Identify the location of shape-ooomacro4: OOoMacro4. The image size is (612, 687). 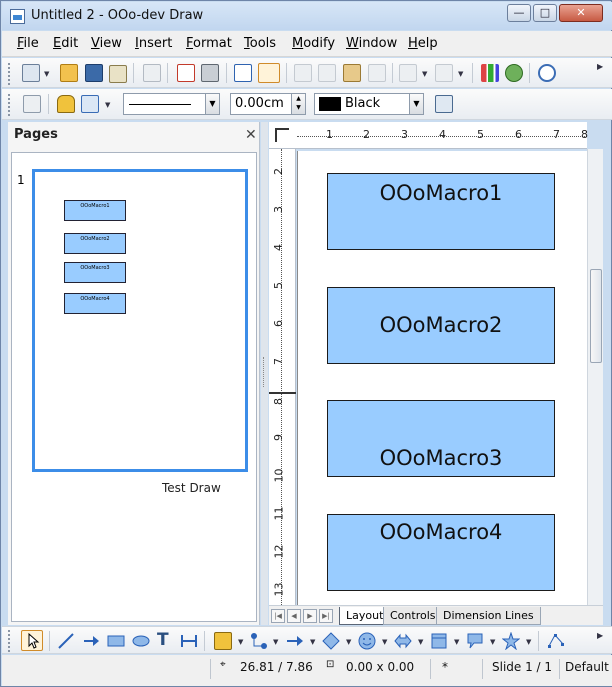
(441, 552).